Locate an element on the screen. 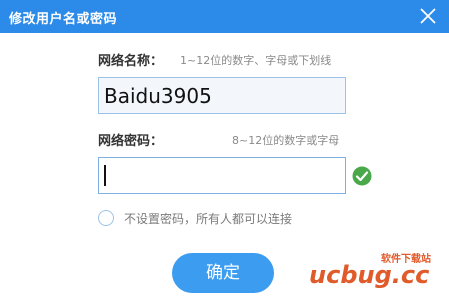 Image resolution: width=449 pixels, height=299 pixels. no-password-label: 不设置密码，所有人都可以连接 is located at coordinates (208, 219).